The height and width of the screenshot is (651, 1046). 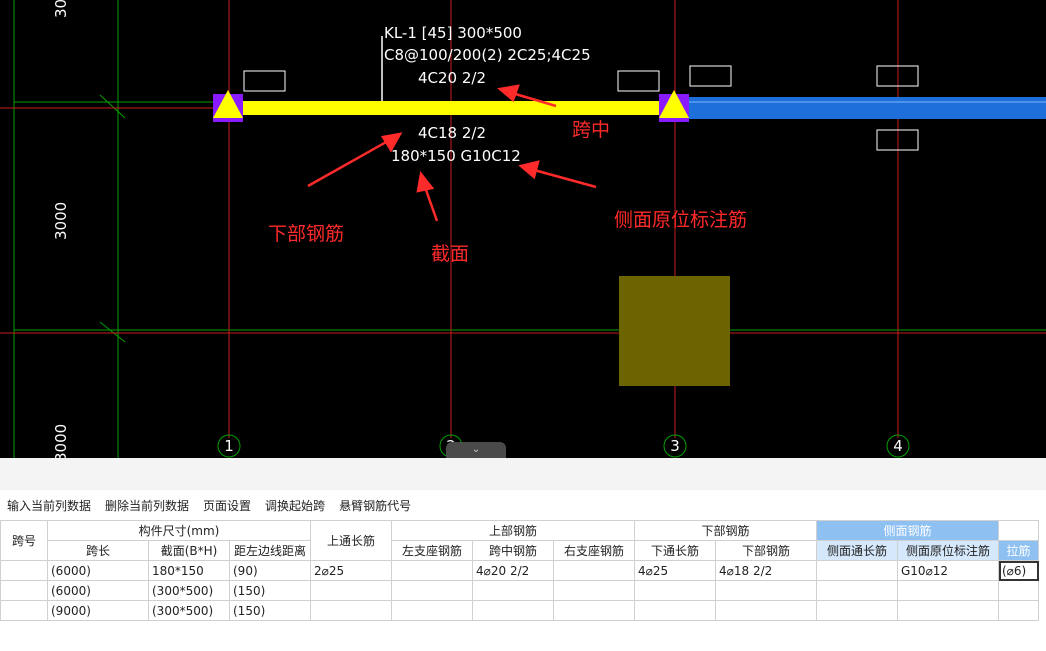 What do you see at coordinates (674, 331) in the screenshot?
I see `column-block` at bounding box center [674, 331].